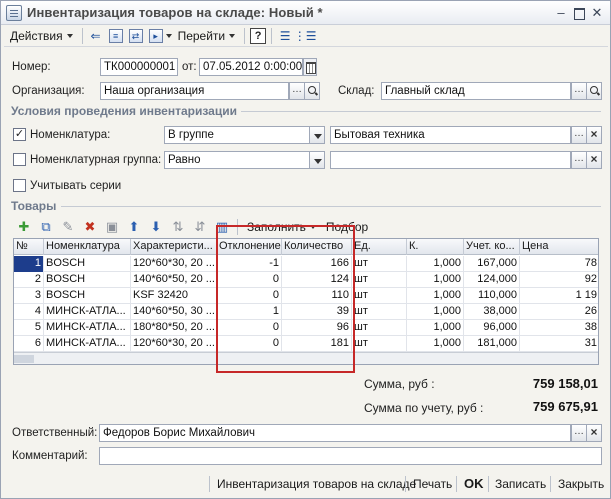 Image resolution: width=611 pixels, height=499 pixels. Describe the element at coordinates (19, 185) in the screenshot. I see `series-checkbox` at that location.